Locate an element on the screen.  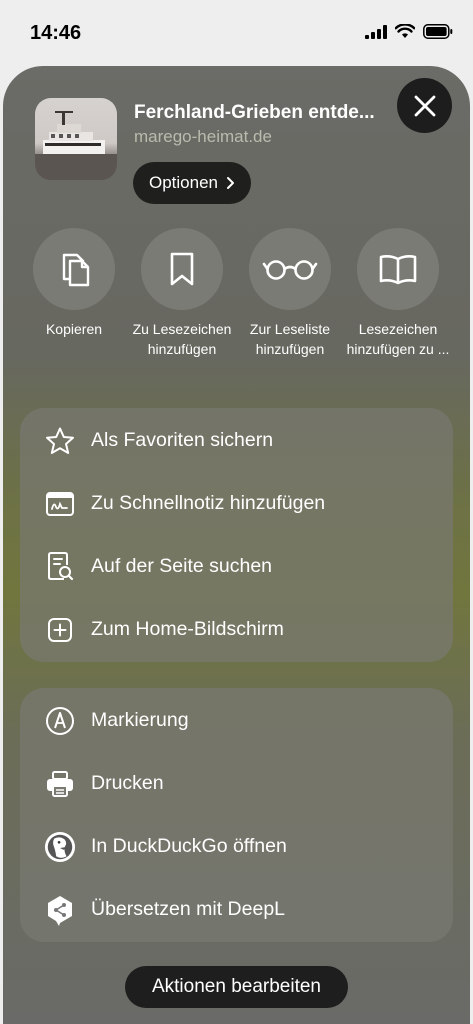
printer-icon is located at coordinates (60, 783).